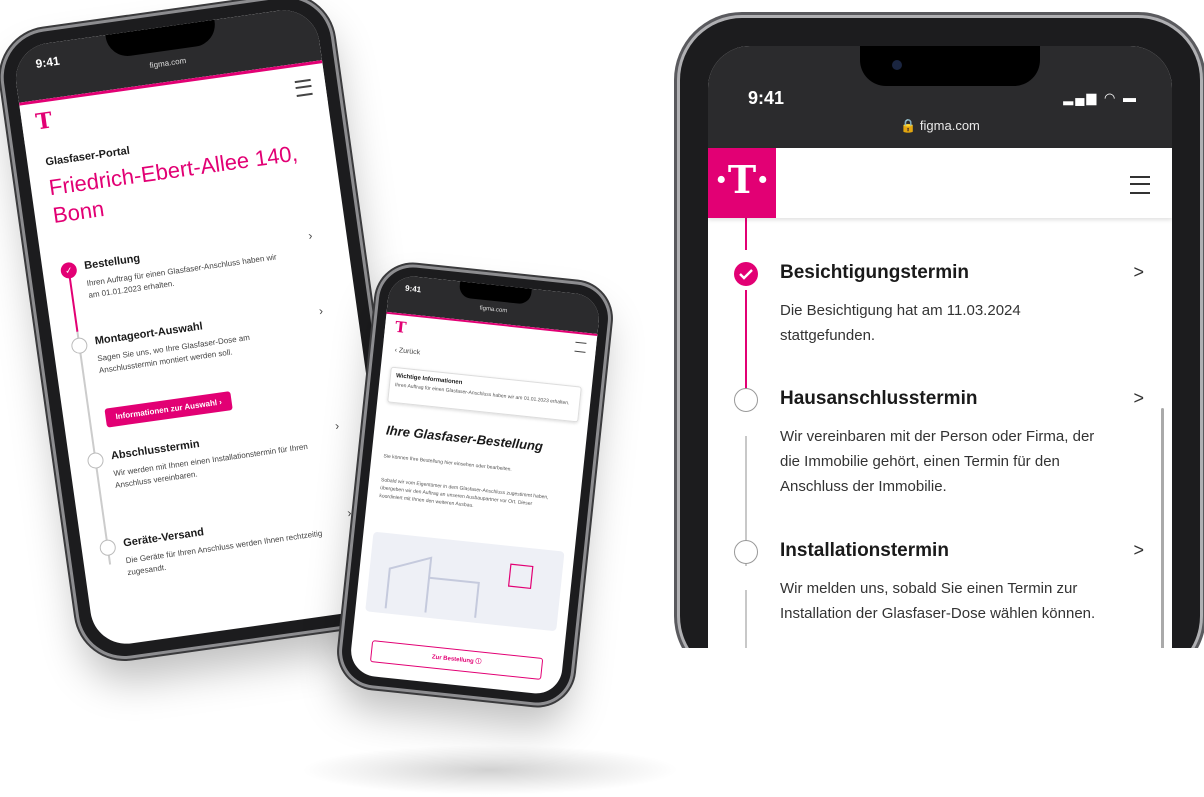 Image resolution: width=1204 pixels, height=797 pixels. I want to click on step-title: Installationstermin, so click(864, 550).